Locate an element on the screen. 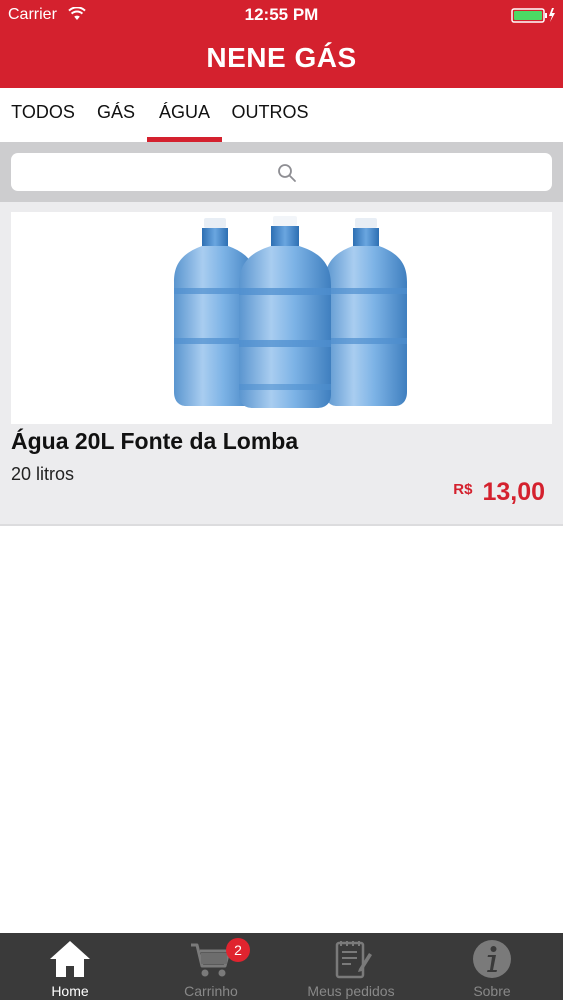  app-header: Carrier 12:55 PM NENE GÁS is located at coordinates (281, 44).